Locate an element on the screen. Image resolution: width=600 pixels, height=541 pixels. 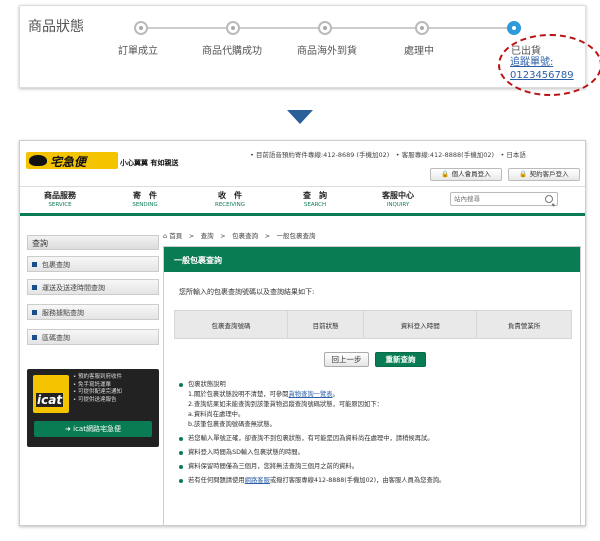
tagline: 小心翼翼 有如親送 is located at coordinates (149, 163).